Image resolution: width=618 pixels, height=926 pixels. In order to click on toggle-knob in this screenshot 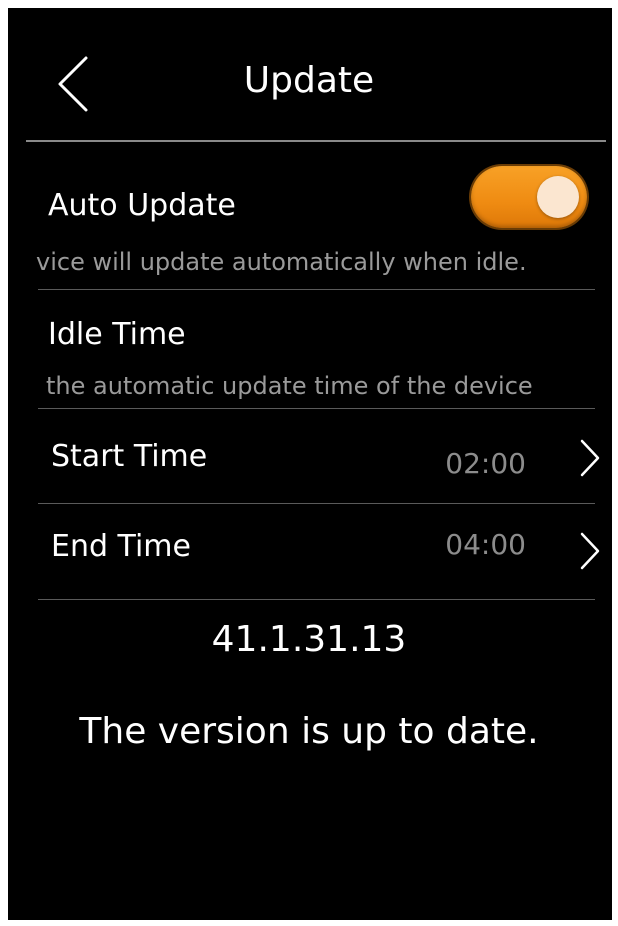, I will do `click(558, 197)`.